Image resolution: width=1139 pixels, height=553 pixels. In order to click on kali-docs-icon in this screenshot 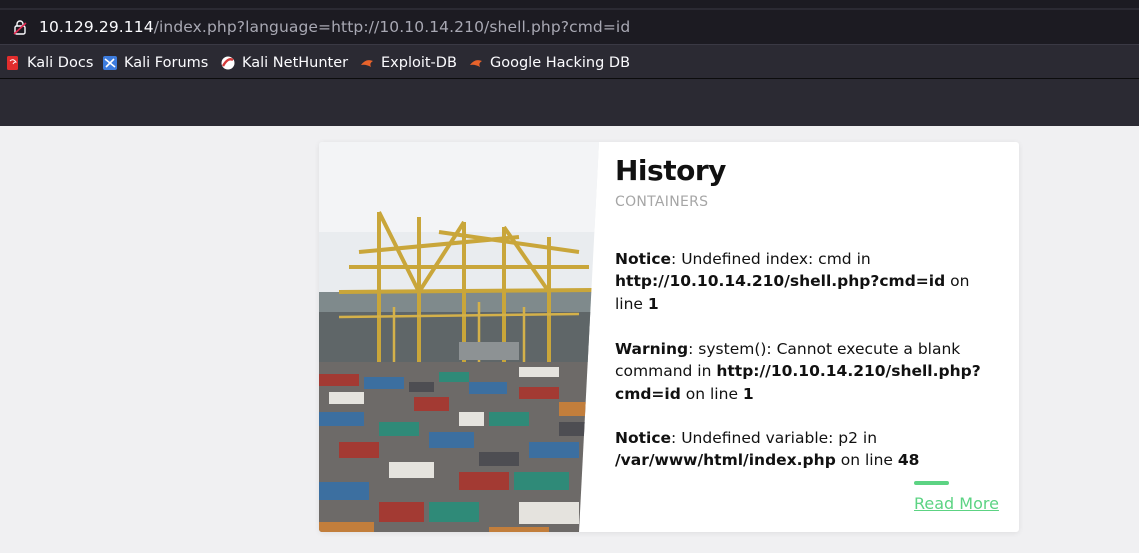, I will do `click(12, 63)`.